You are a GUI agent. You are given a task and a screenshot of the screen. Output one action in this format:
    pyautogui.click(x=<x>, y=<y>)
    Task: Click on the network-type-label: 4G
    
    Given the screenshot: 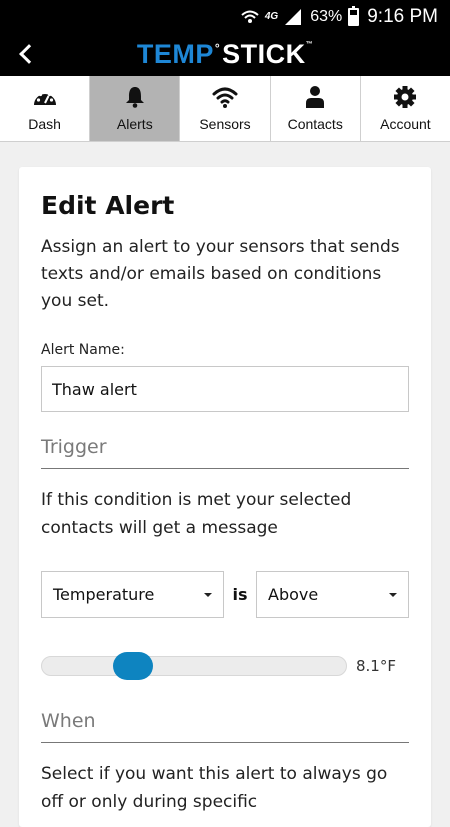 What is the action you would take?
    pyautogui.click(x=271, y=16)
    